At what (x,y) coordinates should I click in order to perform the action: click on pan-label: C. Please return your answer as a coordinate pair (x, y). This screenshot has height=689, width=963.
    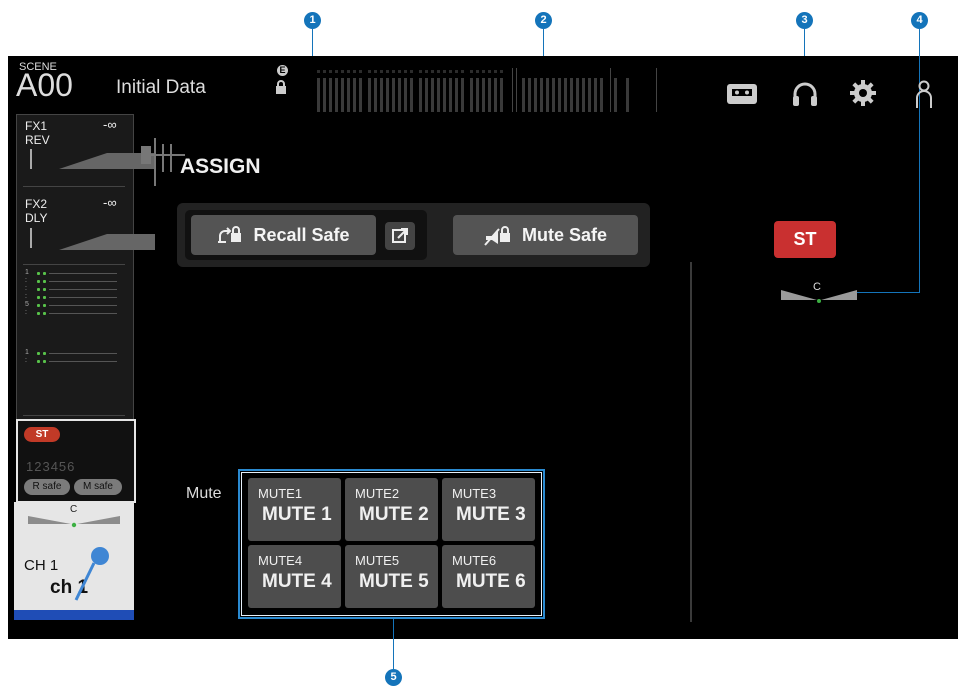
    Looking at the image, I should click on (74, 509).